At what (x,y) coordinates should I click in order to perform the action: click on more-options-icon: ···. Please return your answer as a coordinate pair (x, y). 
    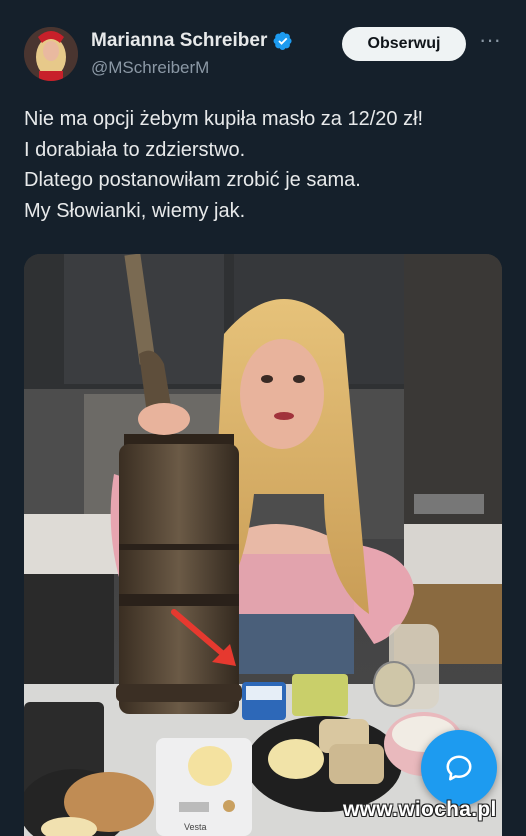
    Looking at the image, I should click on (490, 42).